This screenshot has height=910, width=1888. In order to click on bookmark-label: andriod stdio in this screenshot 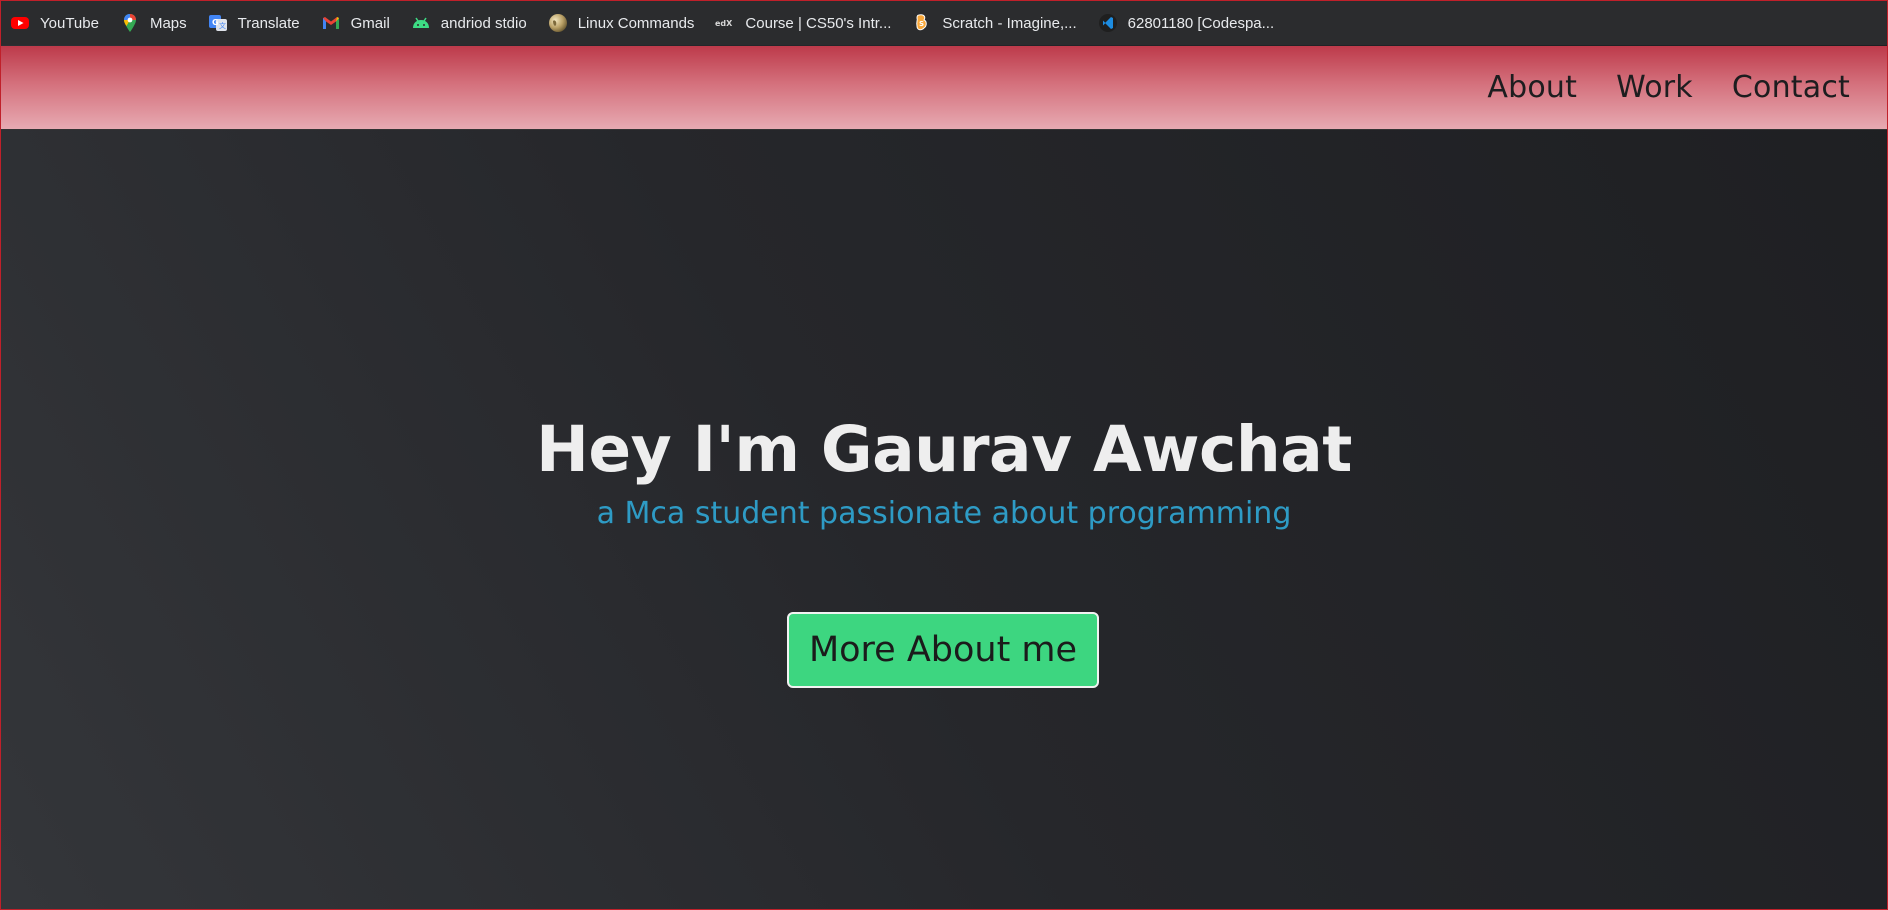, I will do `click(483, 23)`.